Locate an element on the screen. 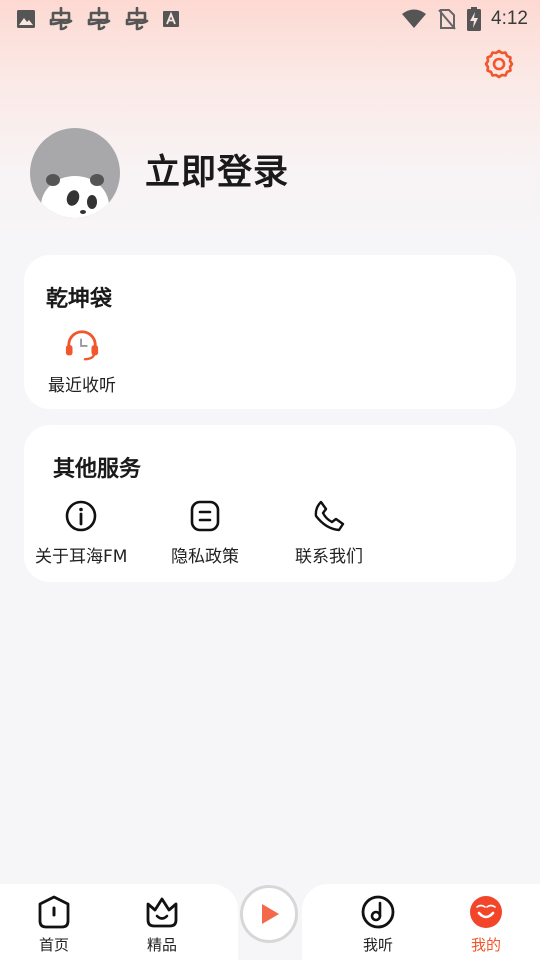 The image size is (540, 960). bottom-navigation: 首页 精品 我听 我的 is located at coordinates (270, 922).